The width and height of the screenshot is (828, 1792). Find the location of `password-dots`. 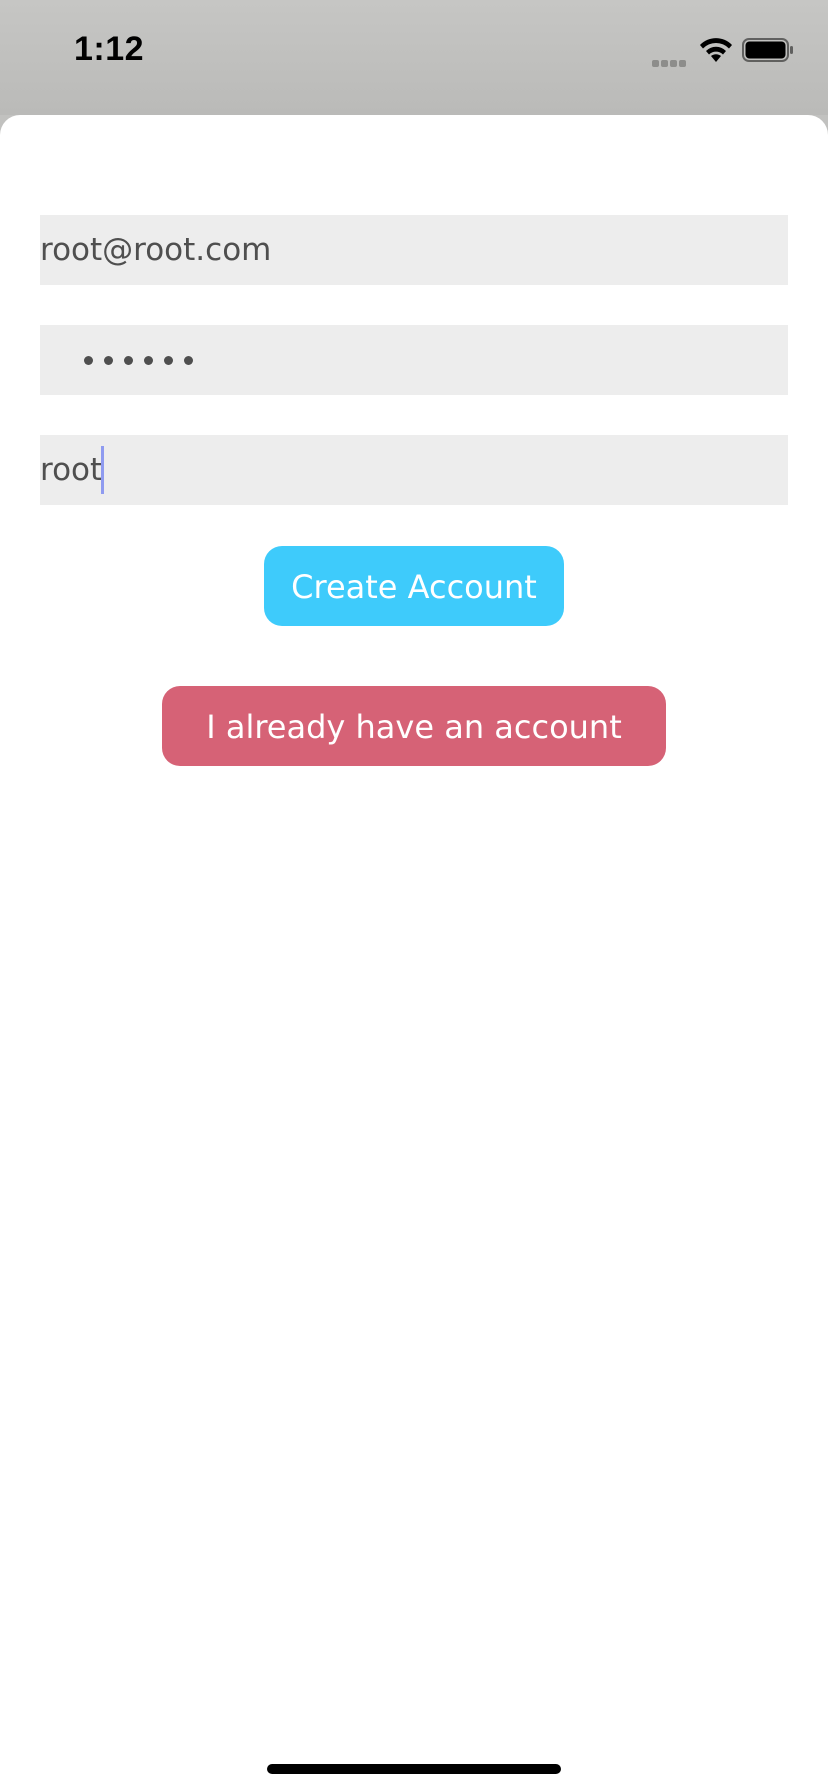

password-dots is located at coordinates (138, 360).